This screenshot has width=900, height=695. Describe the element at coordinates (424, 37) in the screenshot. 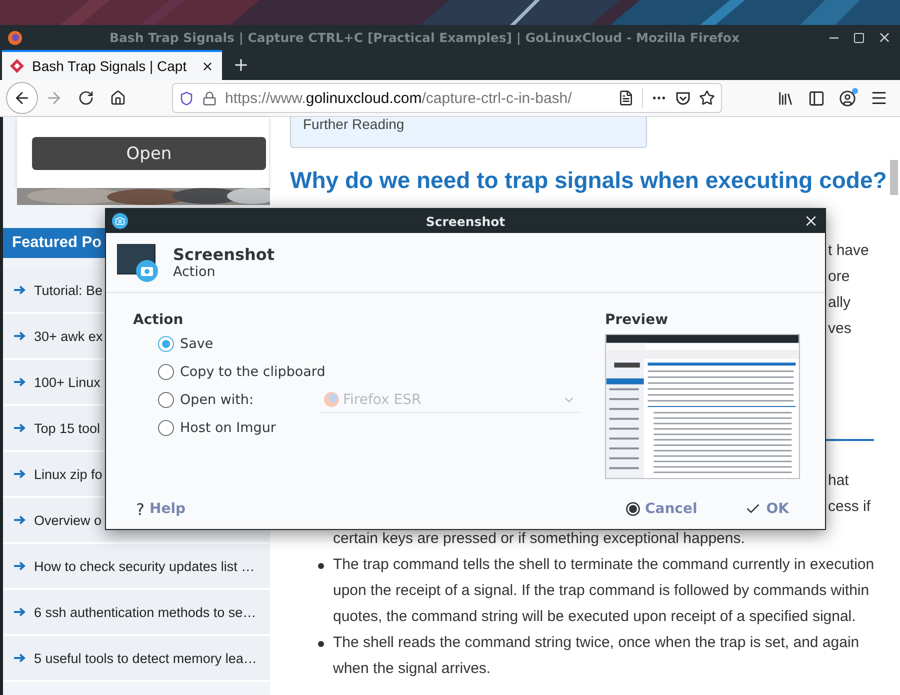

I see `window-title: Bash Trap Signals | Capture CTRL+C [Practical Examples] | GoLinuxCloud - Mozilla Firefox` at that location.